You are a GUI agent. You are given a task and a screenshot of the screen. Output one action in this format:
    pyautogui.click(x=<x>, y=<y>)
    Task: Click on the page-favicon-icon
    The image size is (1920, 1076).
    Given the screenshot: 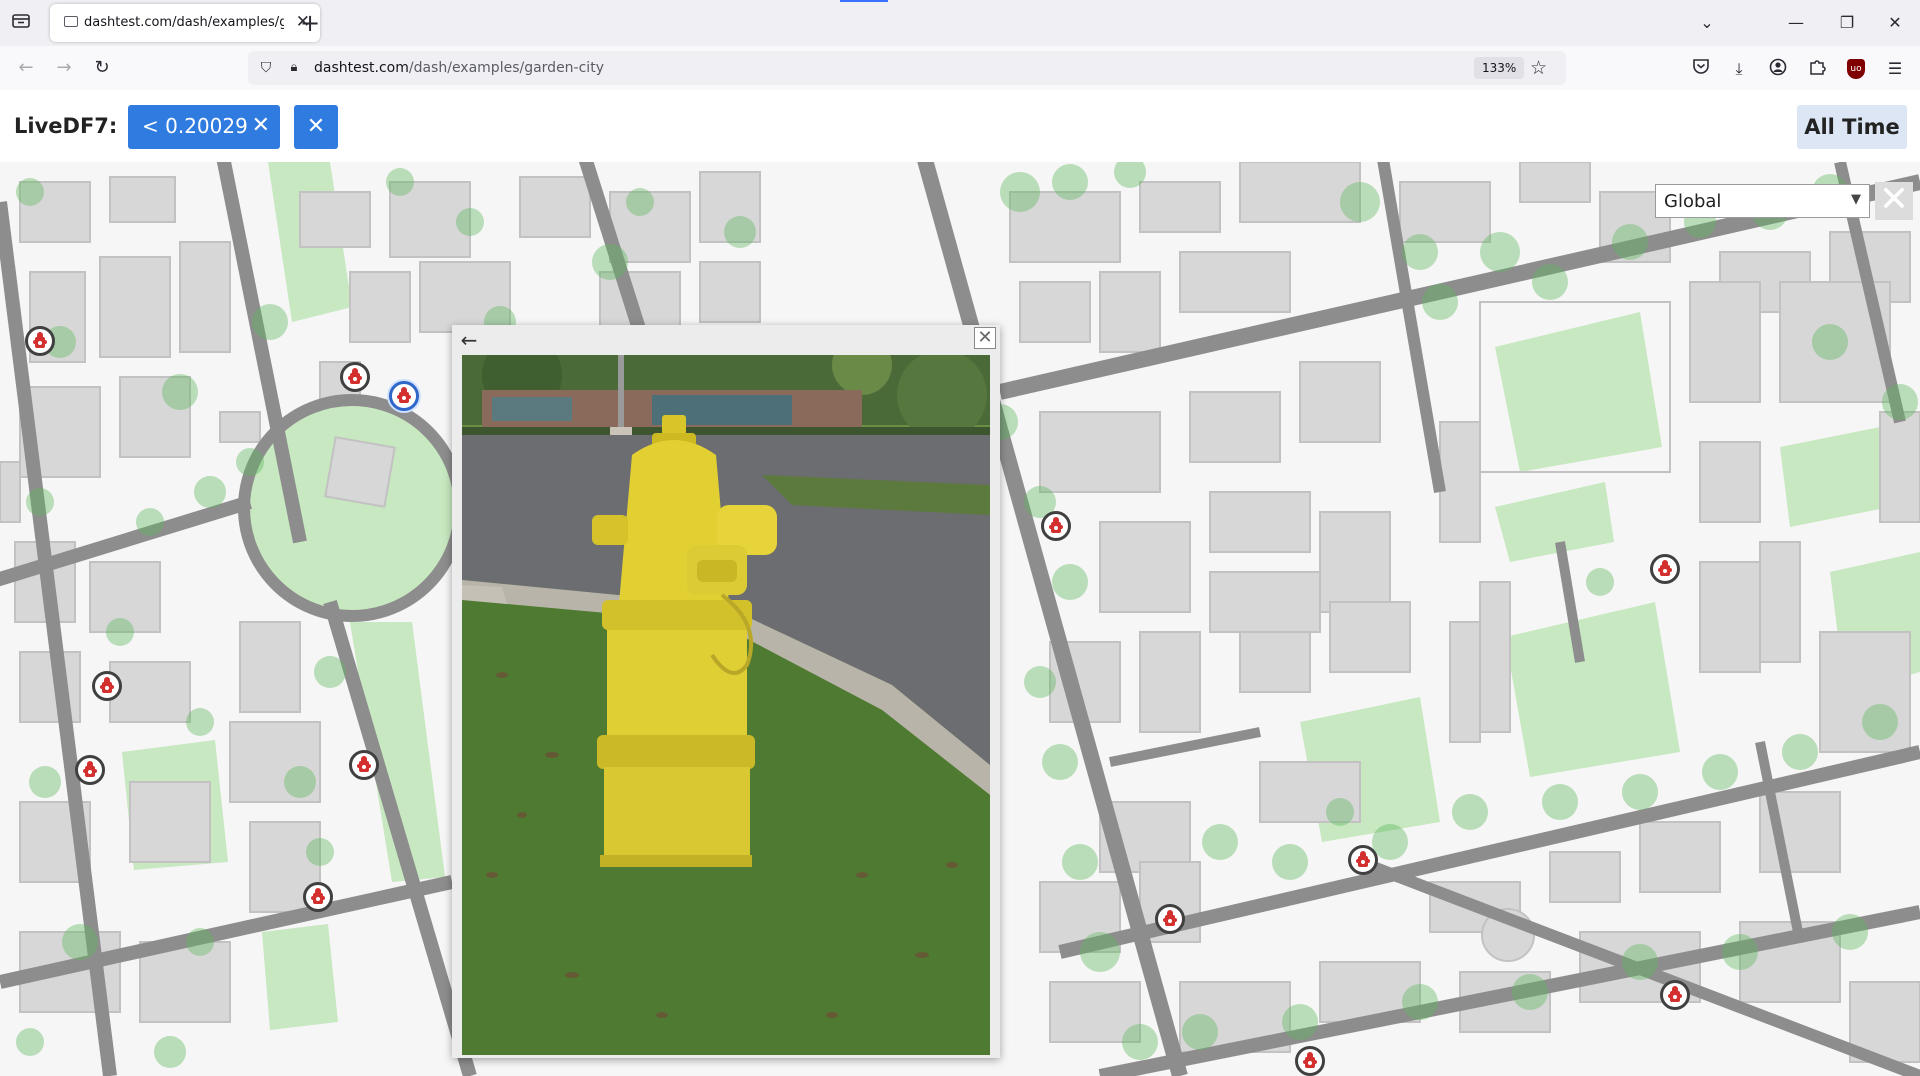 What is the action you would take?
    pyautogui.click(x=71, y=21)
    